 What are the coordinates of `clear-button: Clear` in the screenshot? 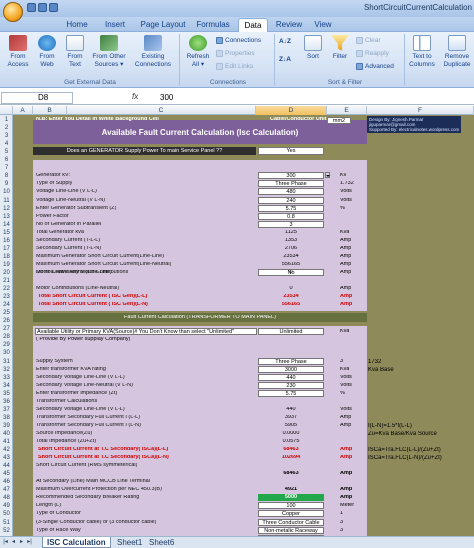 It's located at (368, 40).